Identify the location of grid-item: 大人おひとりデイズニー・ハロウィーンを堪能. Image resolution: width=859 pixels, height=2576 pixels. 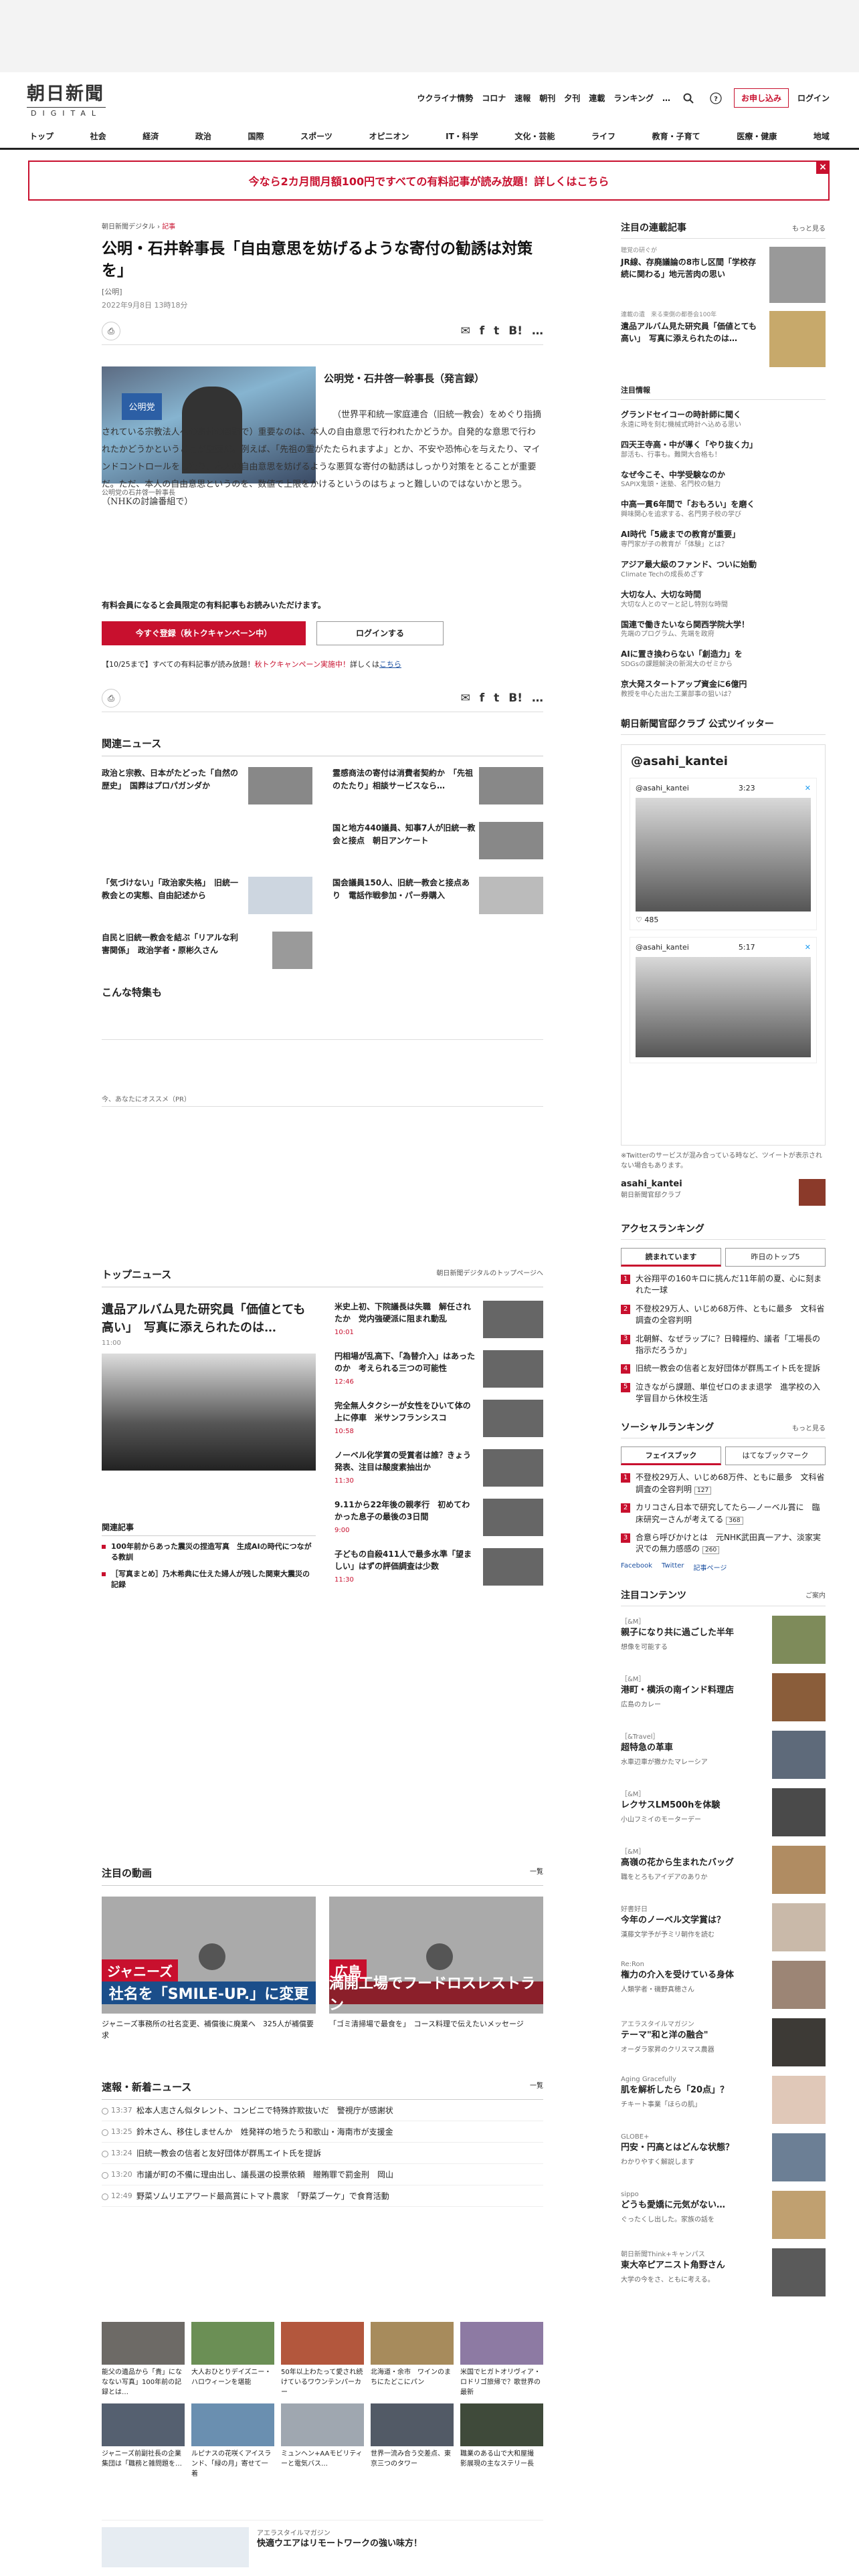
(232, 2360).